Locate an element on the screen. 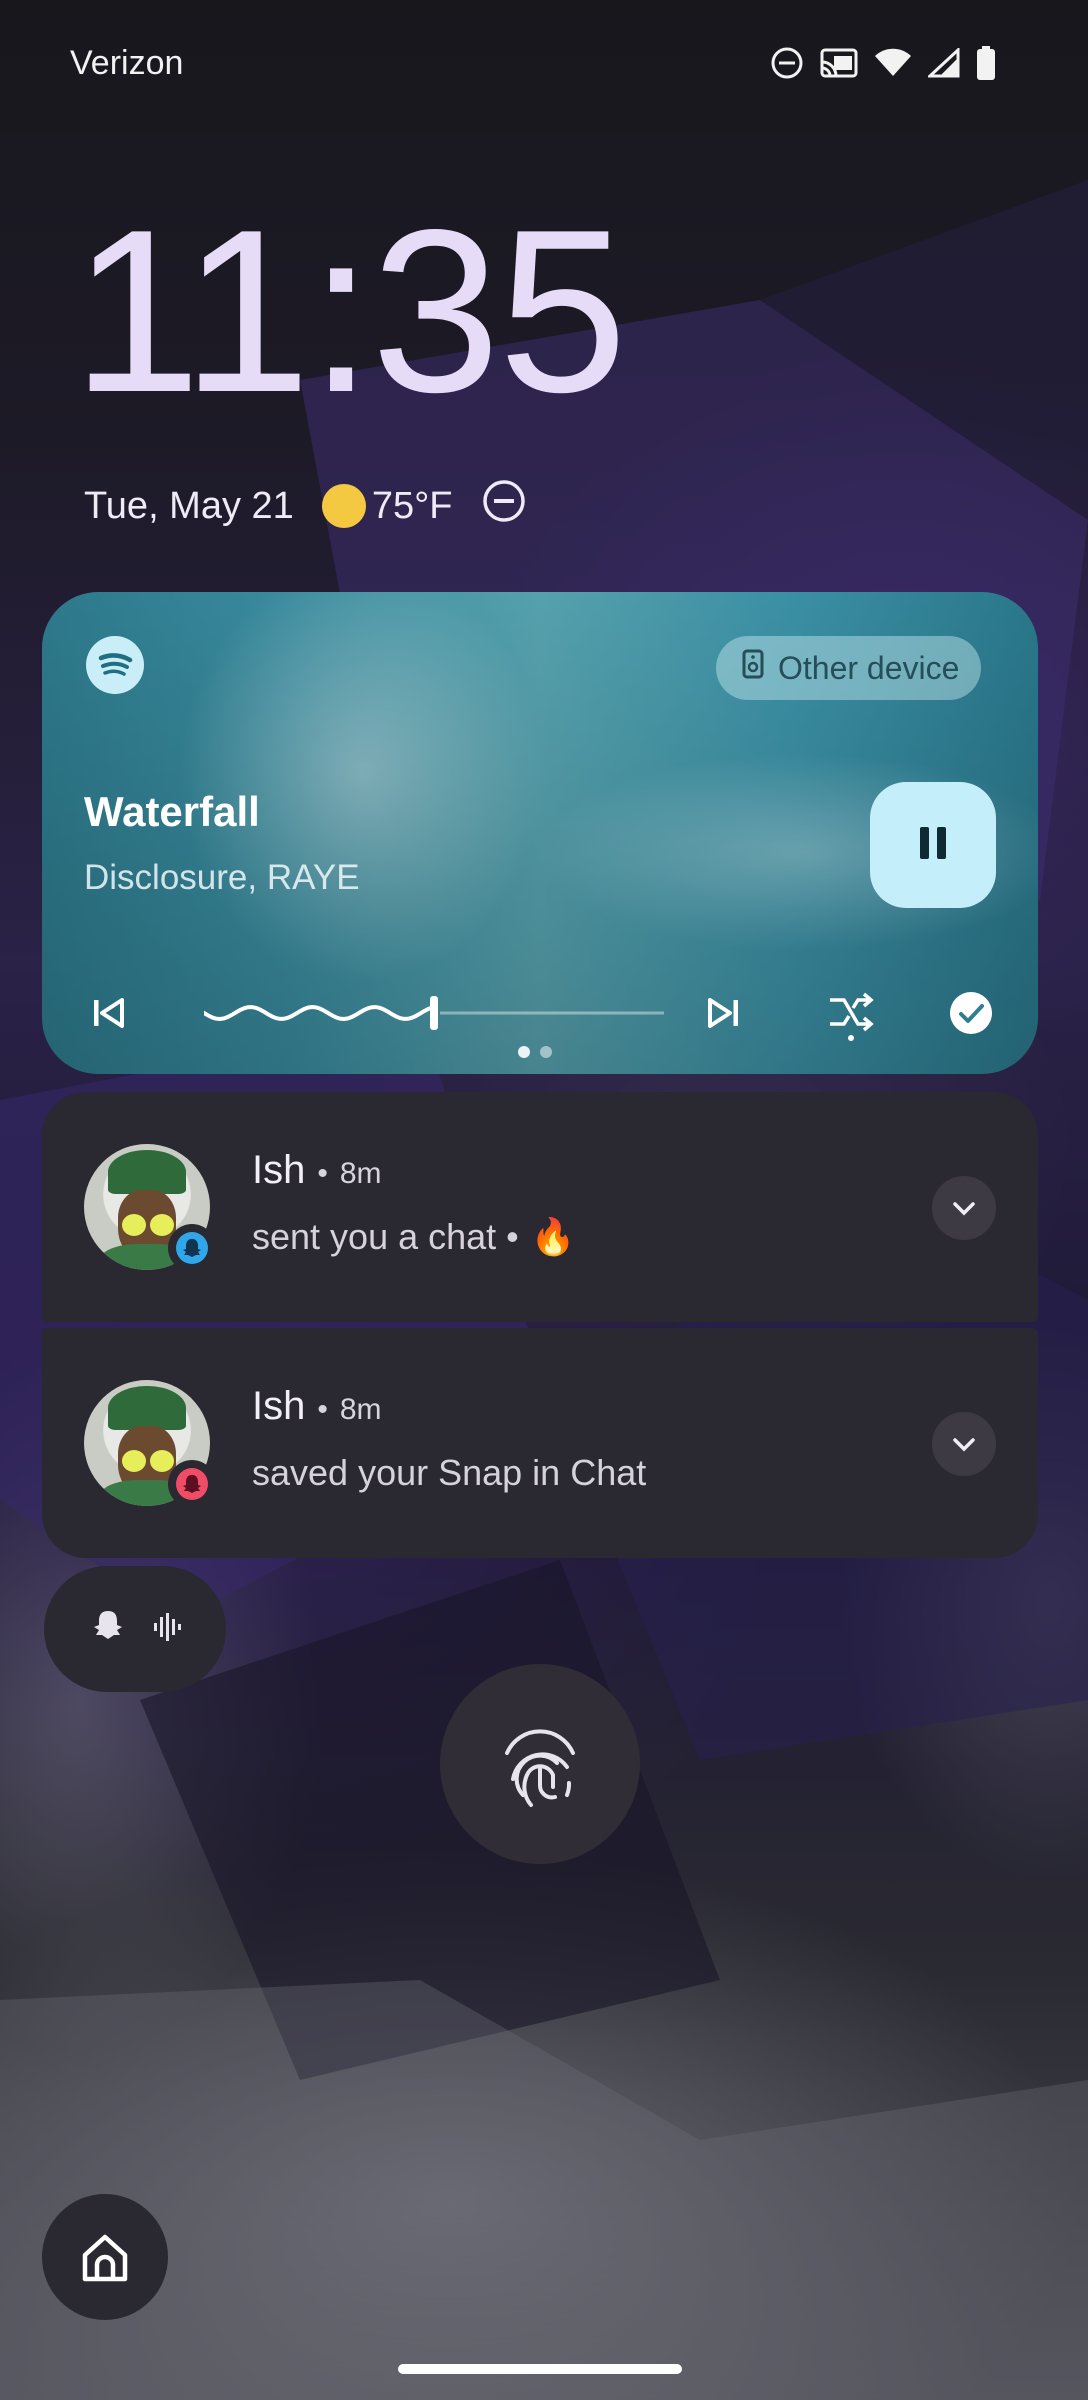 The height and width of the screenshot is (2400, 1088). seek-bar is located at coordinates (434, 1013).